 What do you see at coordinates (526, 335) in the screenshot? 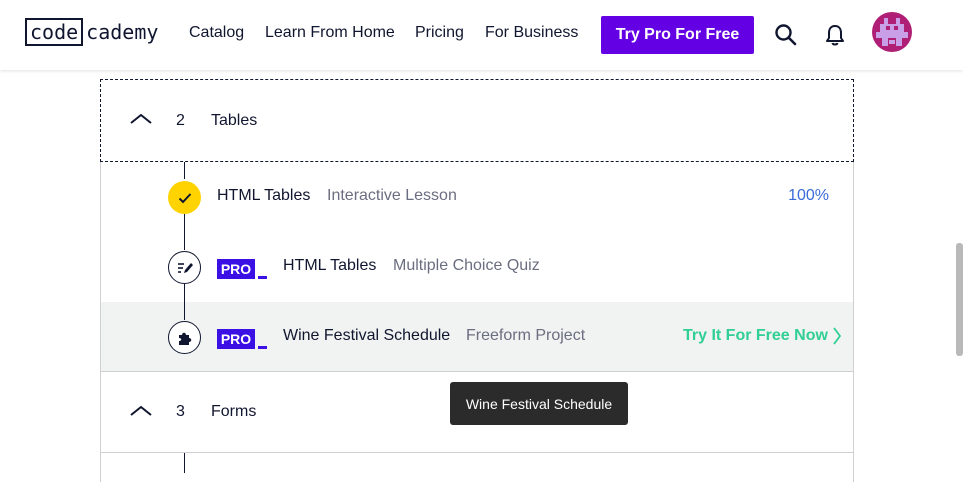
I see `item-type: Freeform Project` at bounding box center [526, 335].